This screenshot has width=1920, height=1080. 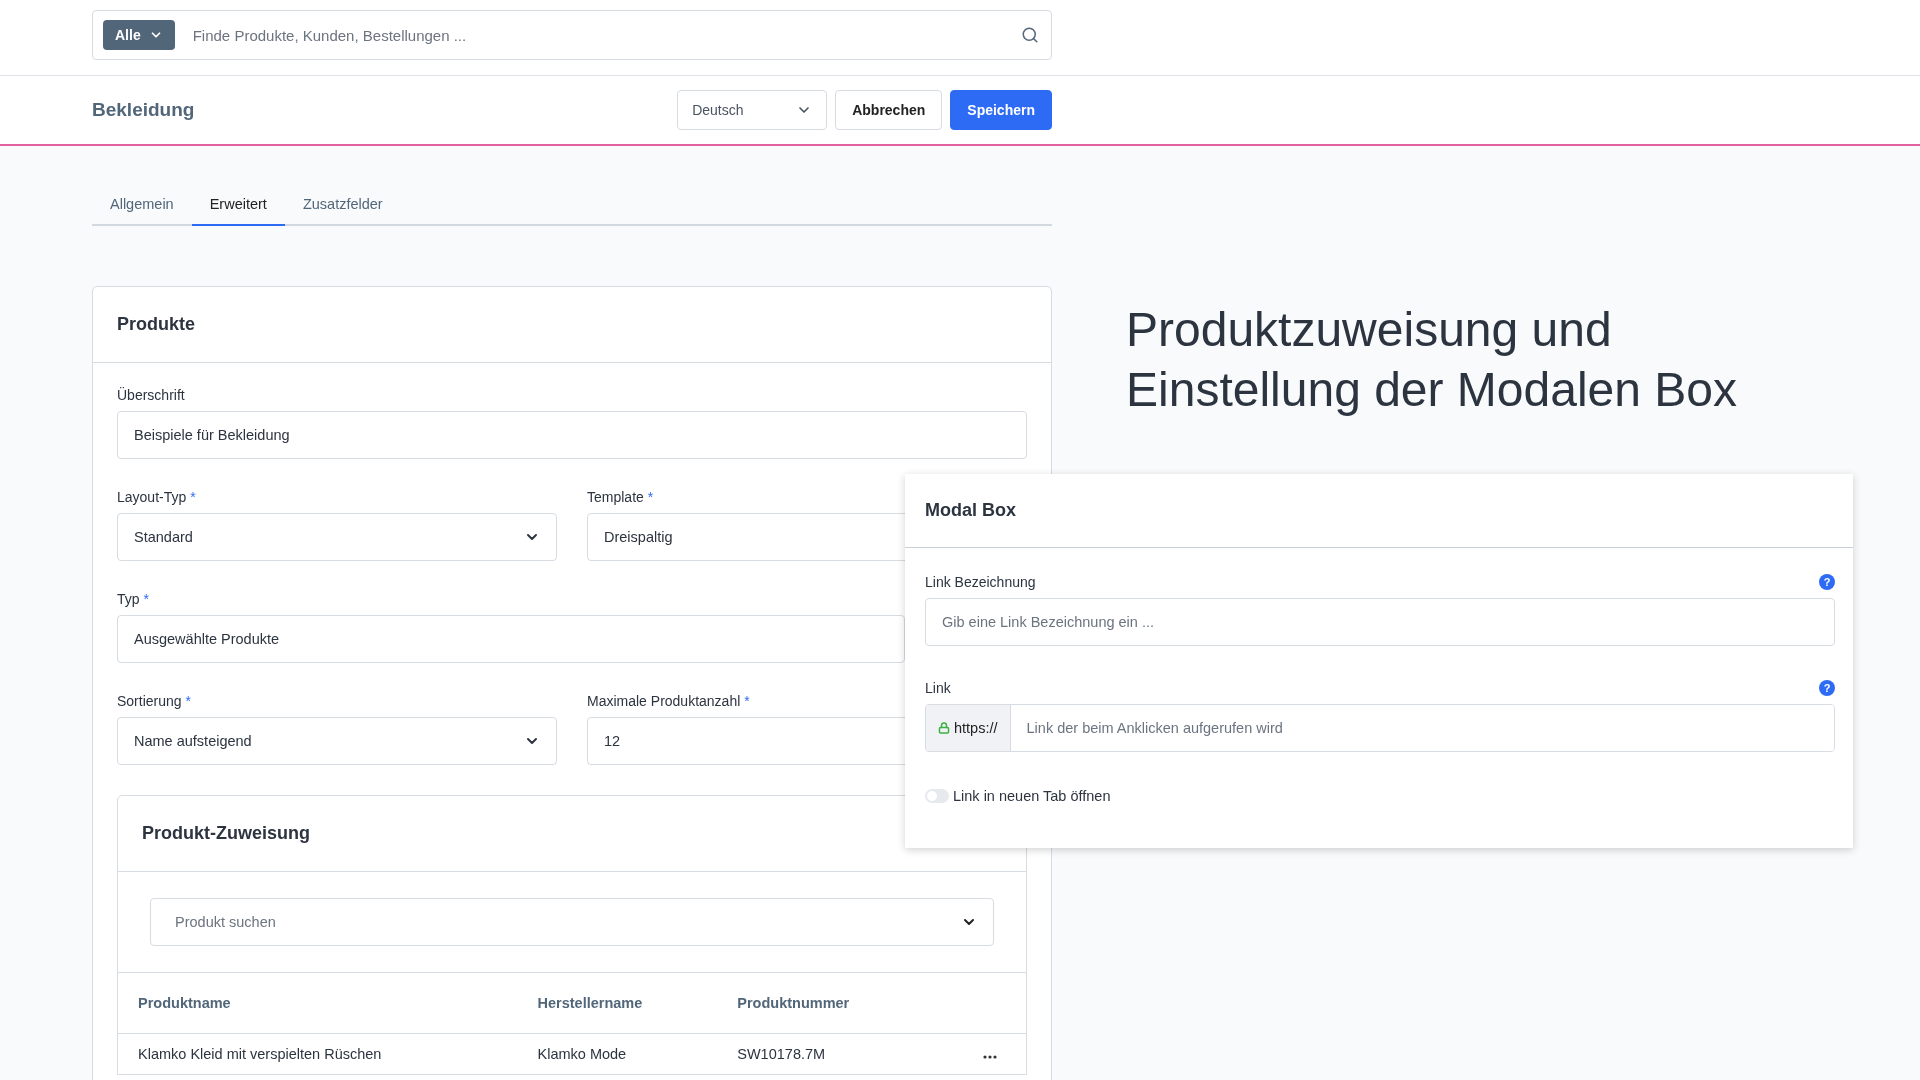 I want to click on table-cell: Klamko Mode, so click(x=617, y=1053).